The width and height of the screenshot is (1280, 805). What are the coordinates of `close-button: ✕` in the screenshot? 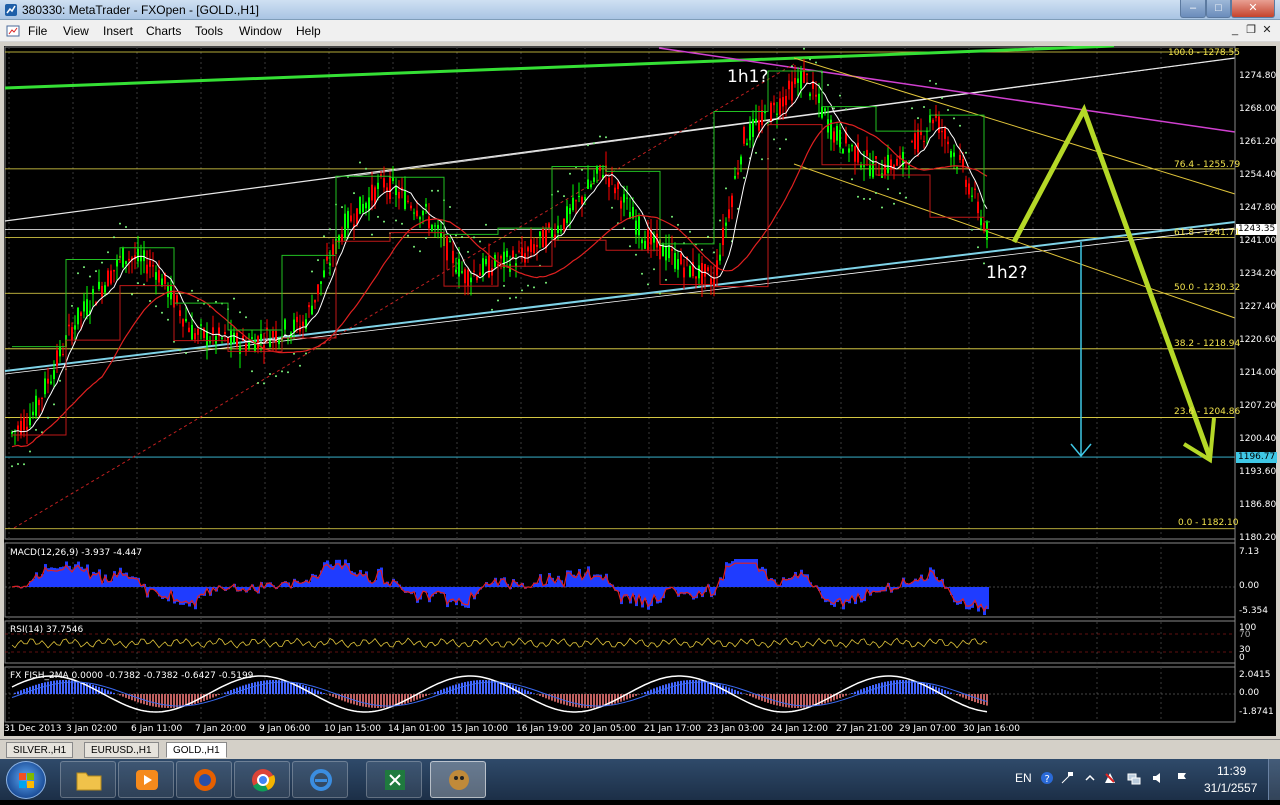 It's located at (1253, 9).